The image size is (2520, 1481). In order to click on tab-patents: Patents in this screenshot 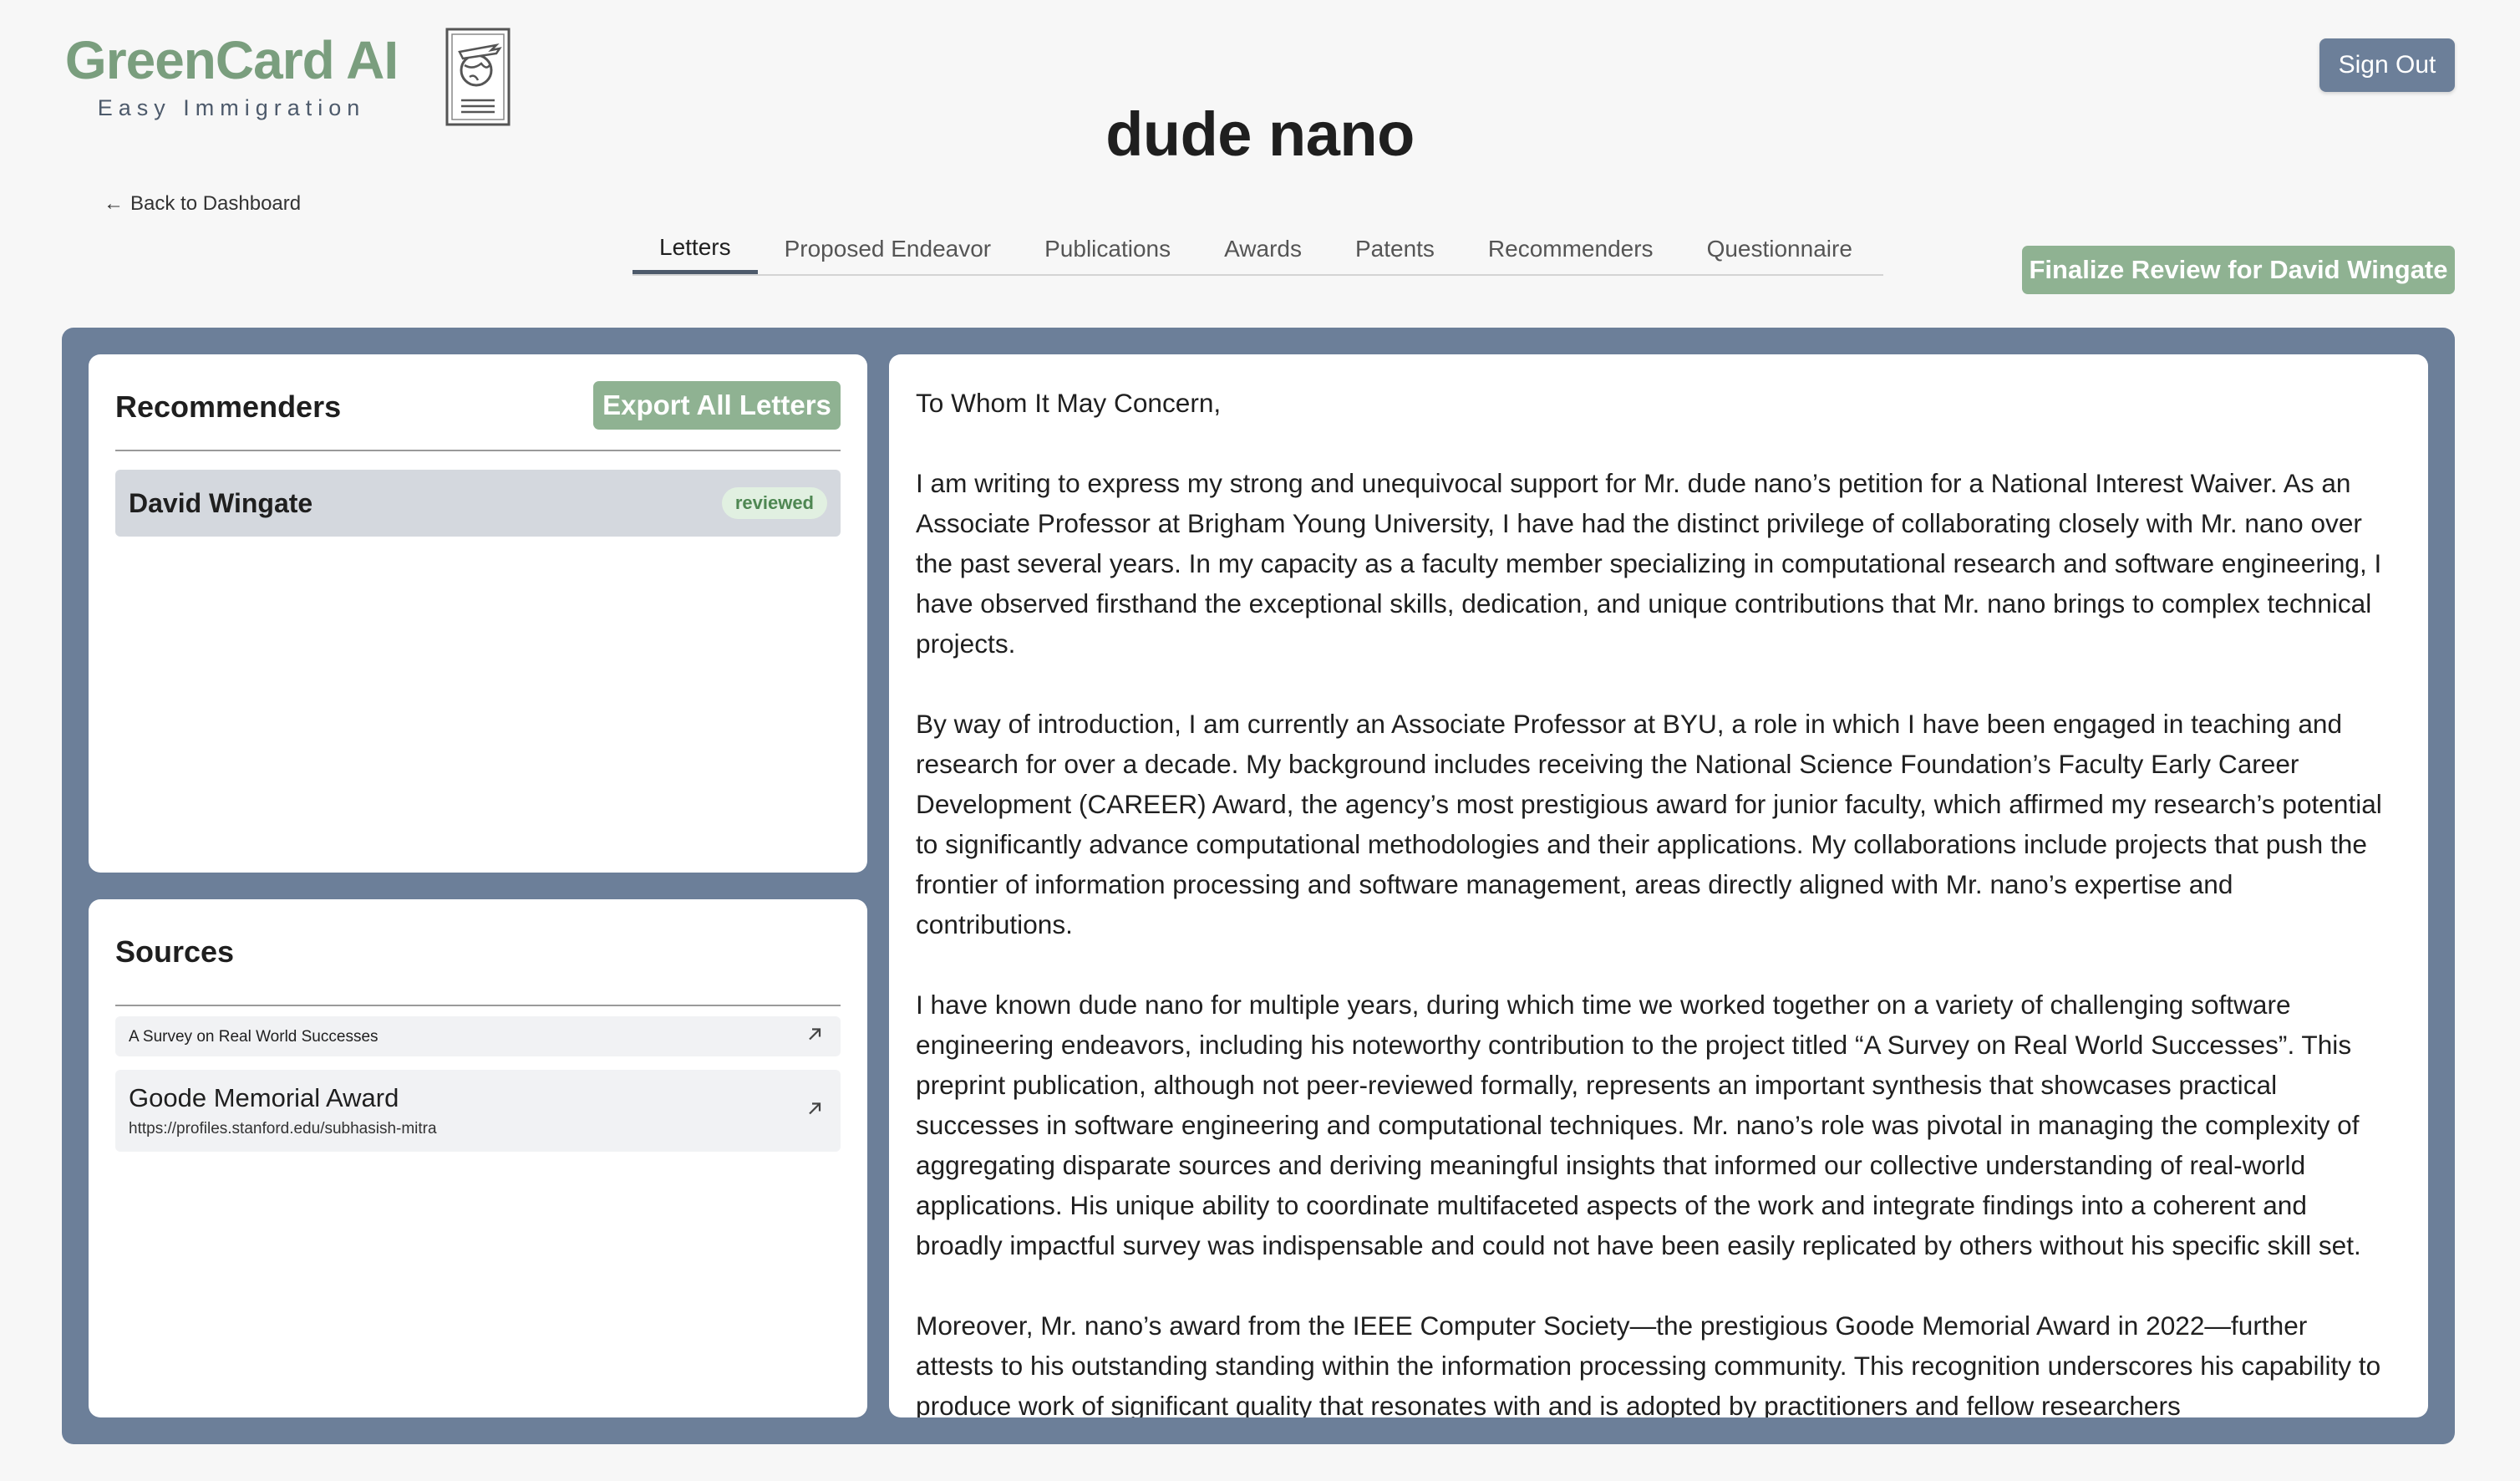, I will do `click(1395, 248)`.